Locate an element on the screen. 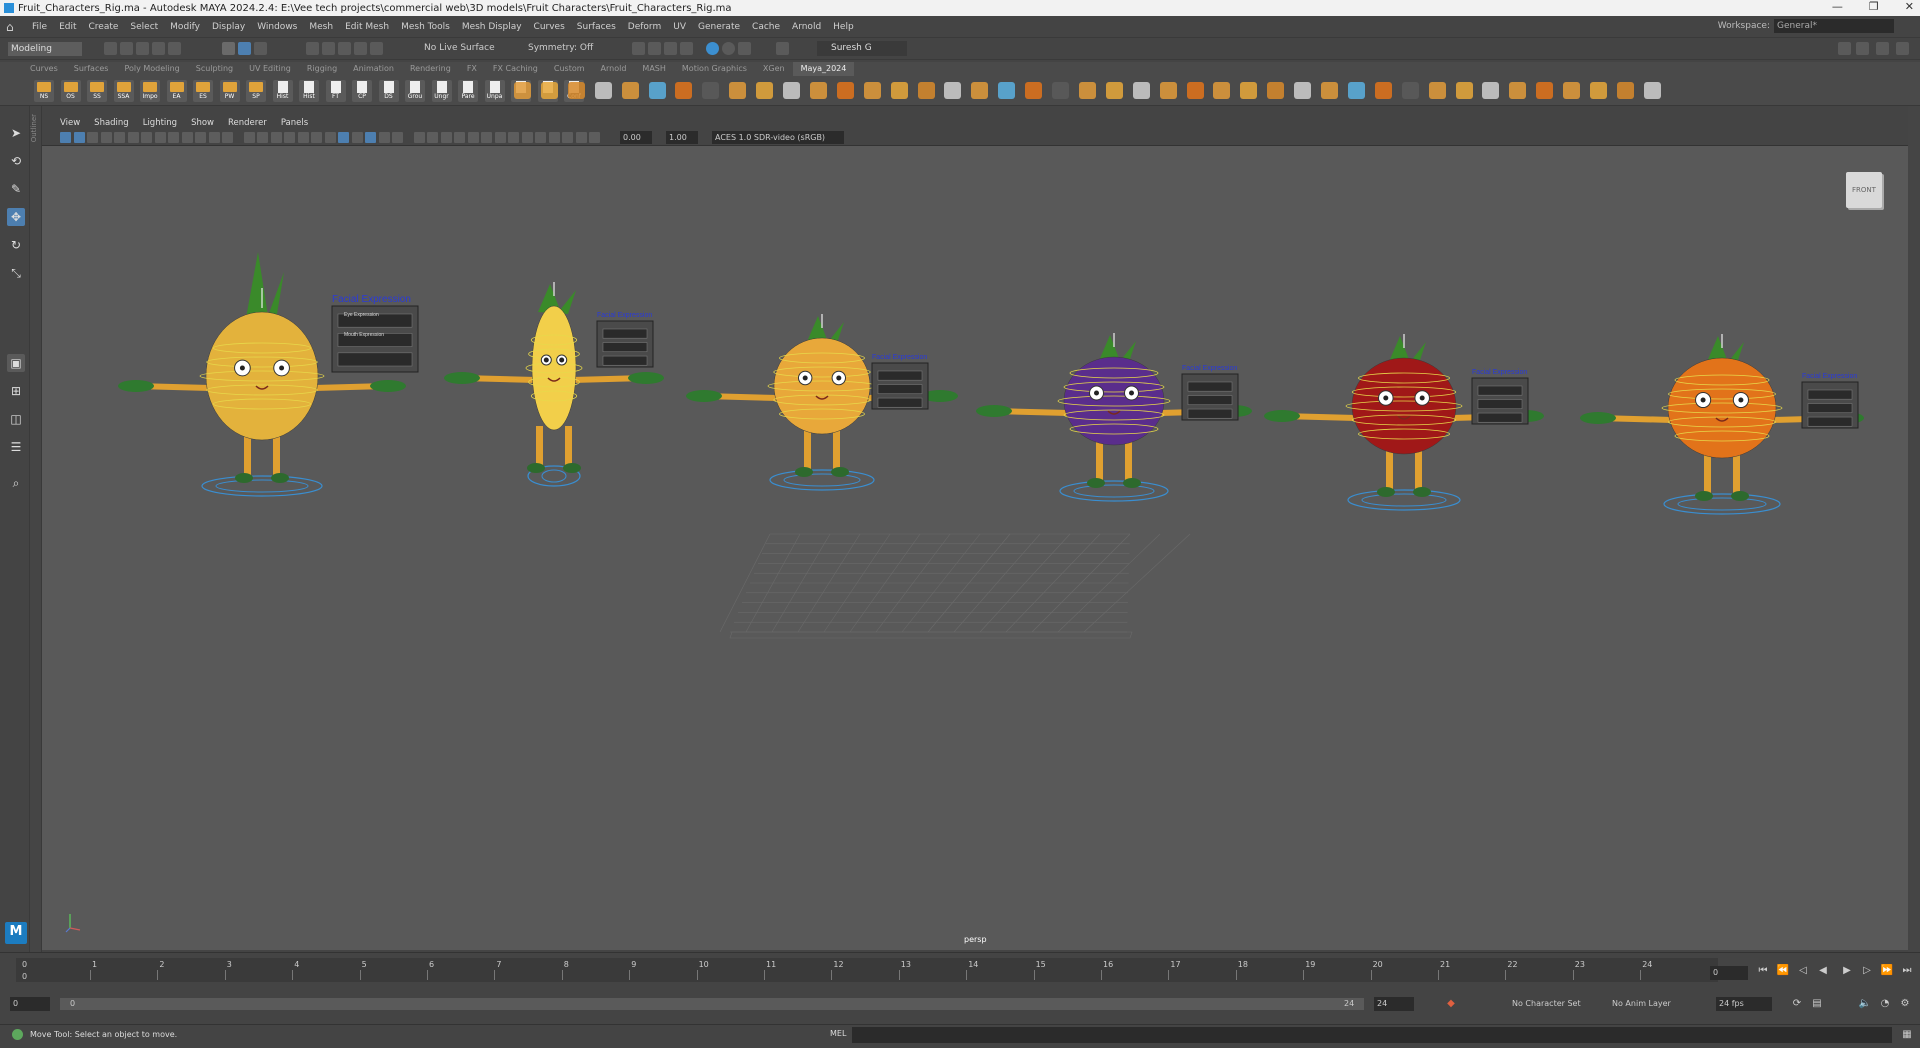  home-icon: ⌂ is located at coordinates (13, 27).